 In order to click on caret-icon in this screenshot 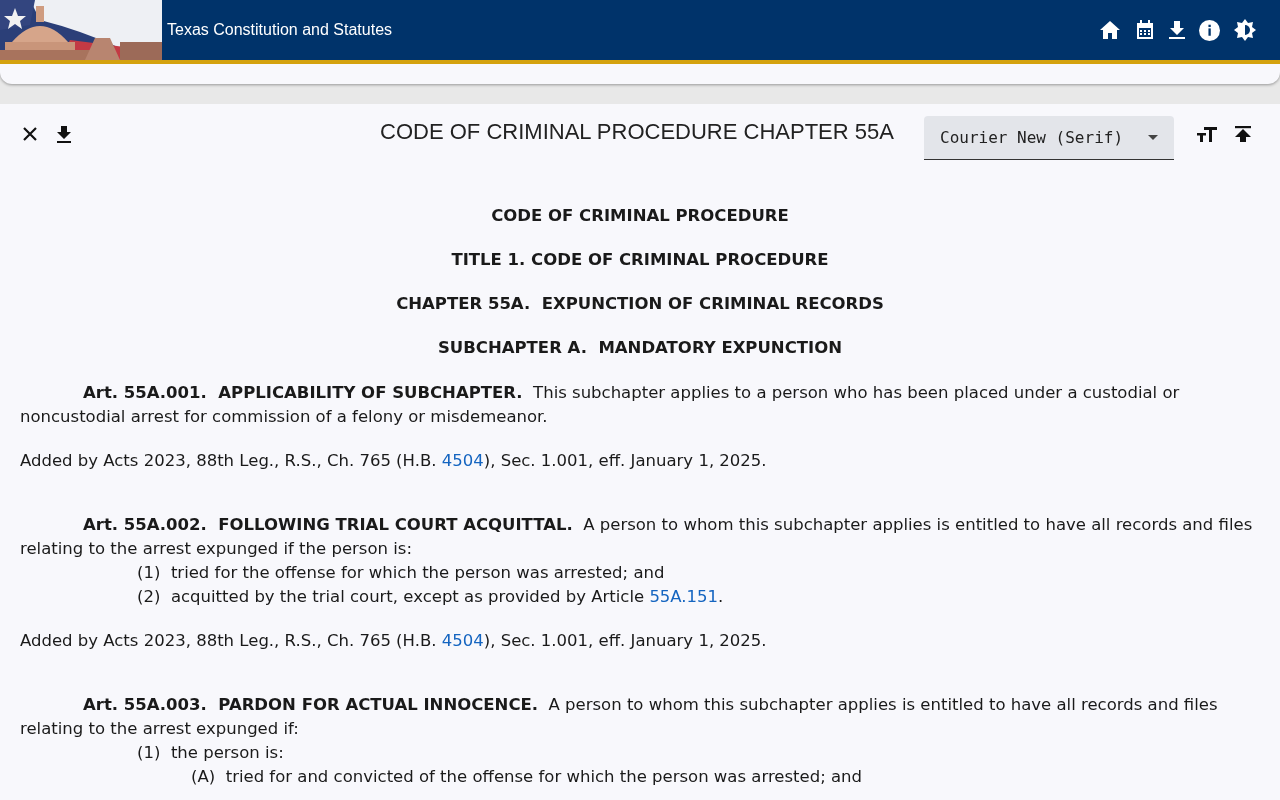, I will do `click(1153, 137)`.